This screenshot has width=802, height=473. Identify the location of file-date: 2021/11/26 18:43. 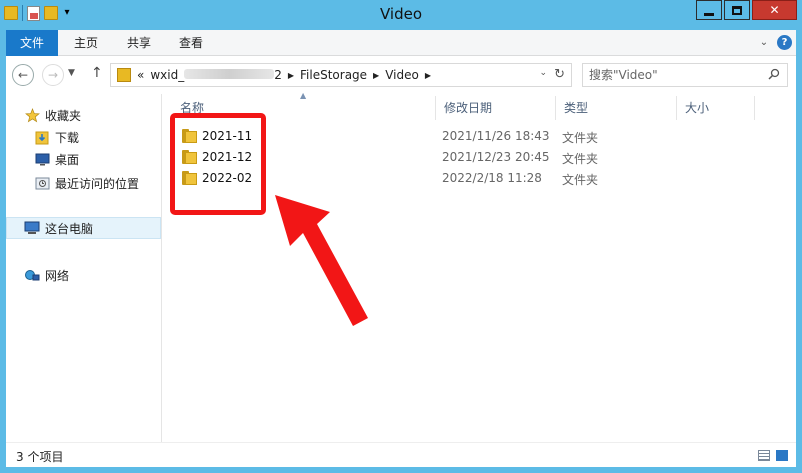
(496, 136).